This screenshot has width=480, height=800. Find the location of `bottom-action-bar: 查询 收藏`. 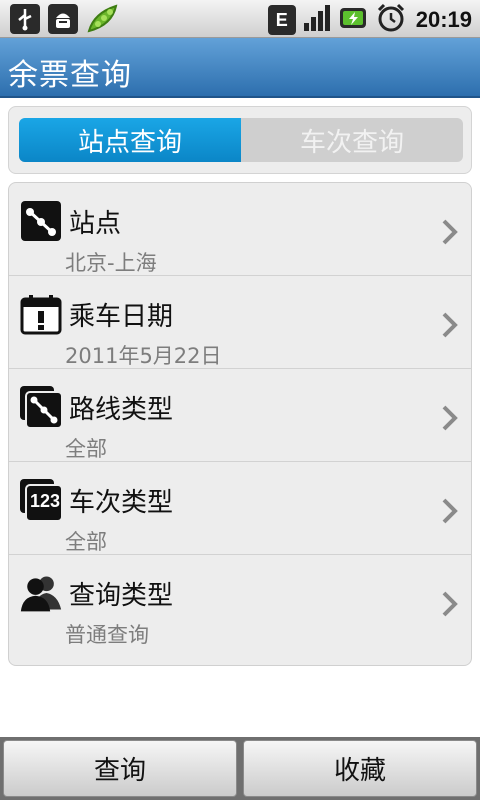

bottom-action-bar: 查询 收藏 is located at coordinates (240, 768).